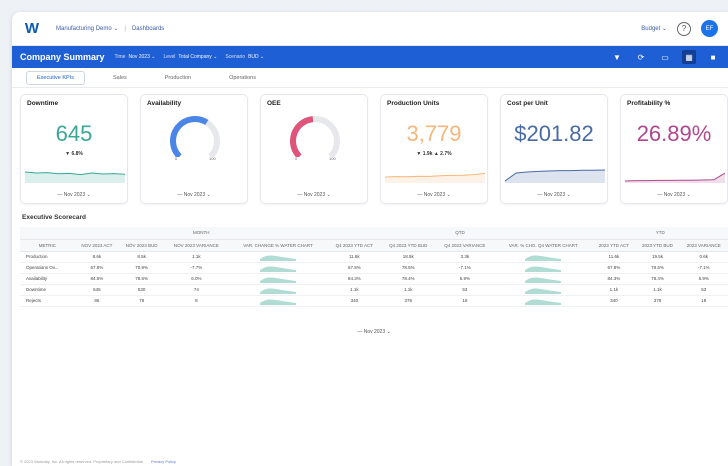 This screenshot has height=466, width=728. What do you see at coordinates (614, 245) in the screenshot?
I see `column-header: 2023 YTD ACT` at bounding box center [614, 245].